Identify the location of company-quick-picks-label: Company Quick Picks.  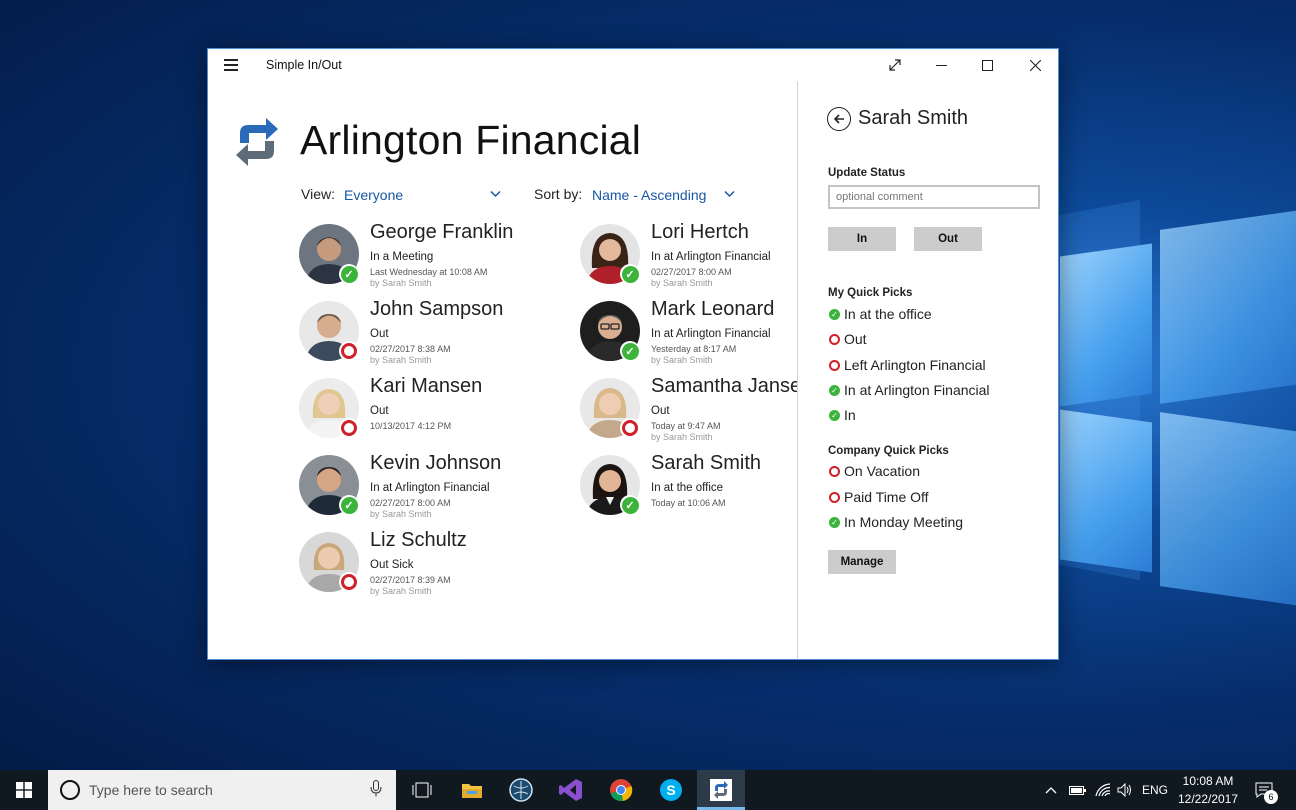
(888, 451).